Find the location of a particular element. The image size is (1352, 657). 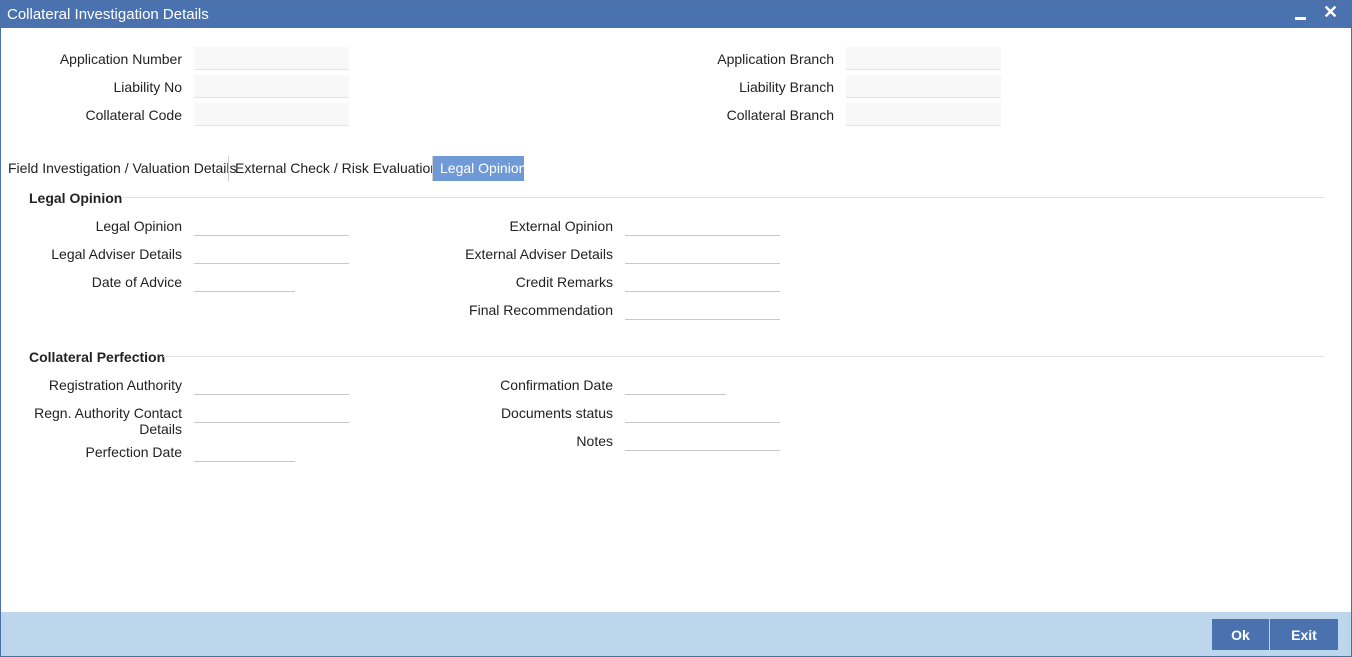

external-adviser-details-field is located at coordinates (702, 252).